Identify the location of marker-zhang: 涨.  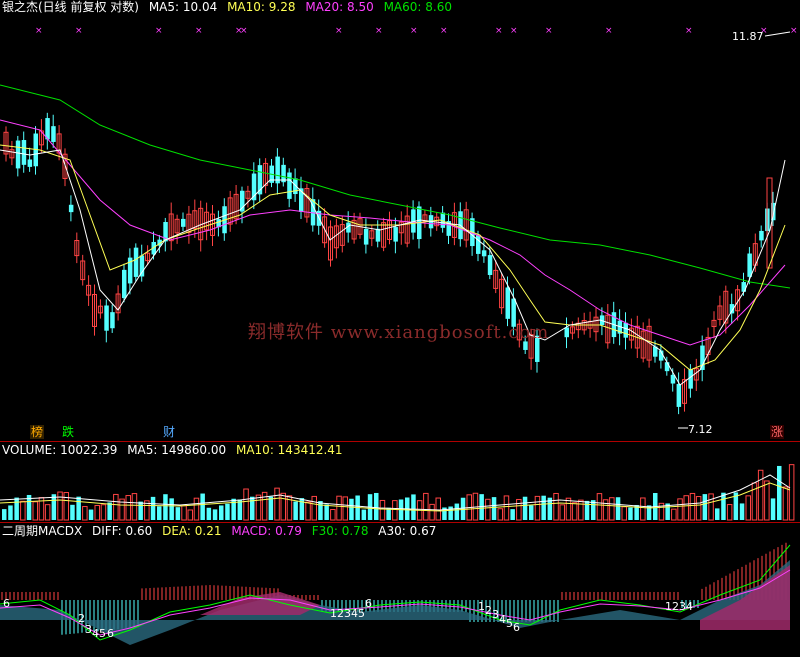
(777, 432).